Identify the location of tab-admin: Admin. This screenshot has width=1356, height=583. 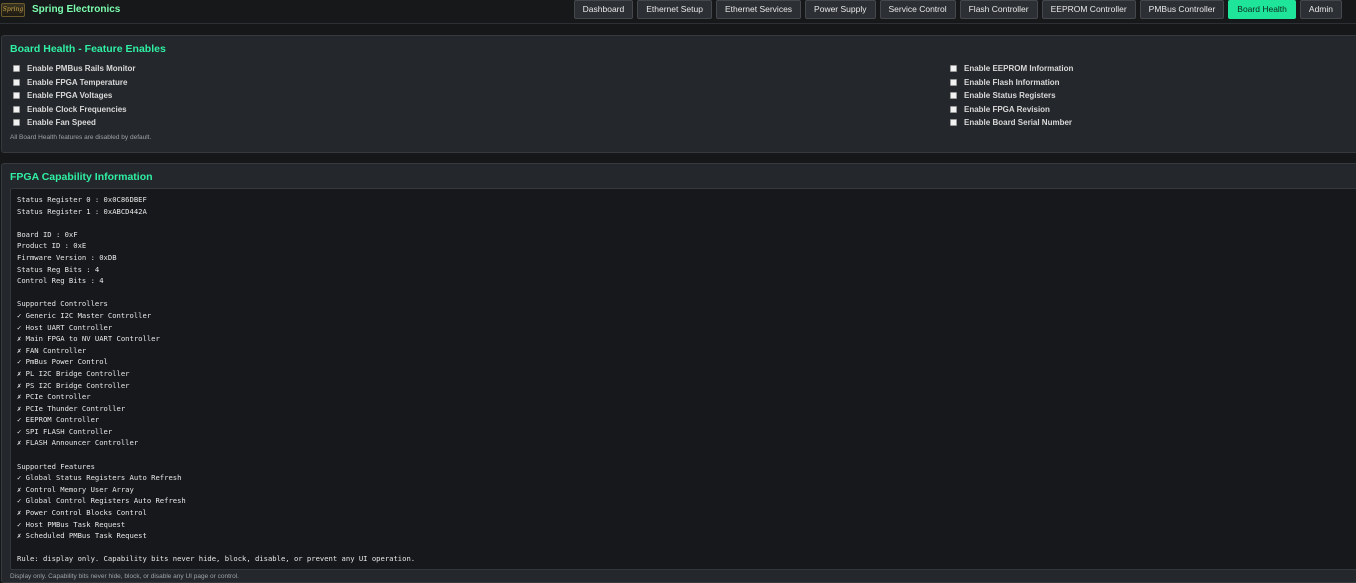
(1320, 9).